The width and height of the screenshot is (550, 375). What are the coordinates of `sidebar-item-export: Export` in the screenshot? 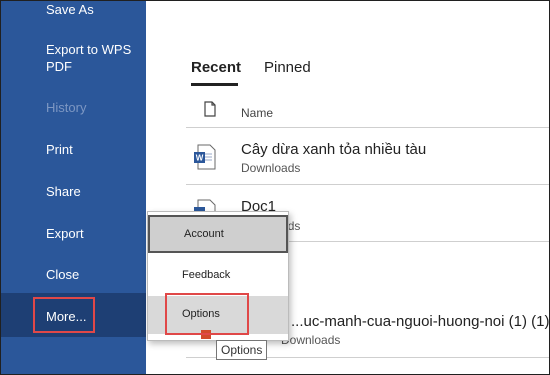 It's located at (73, 234).